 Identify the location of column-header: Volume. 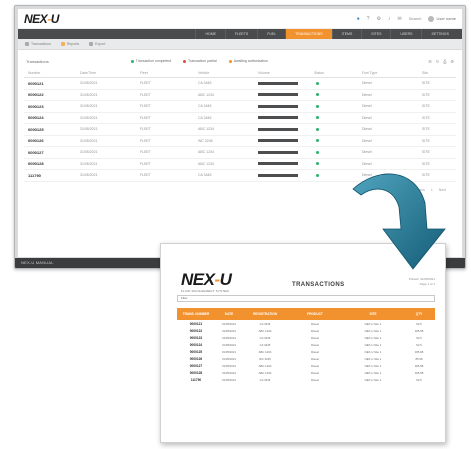
(282, 73).